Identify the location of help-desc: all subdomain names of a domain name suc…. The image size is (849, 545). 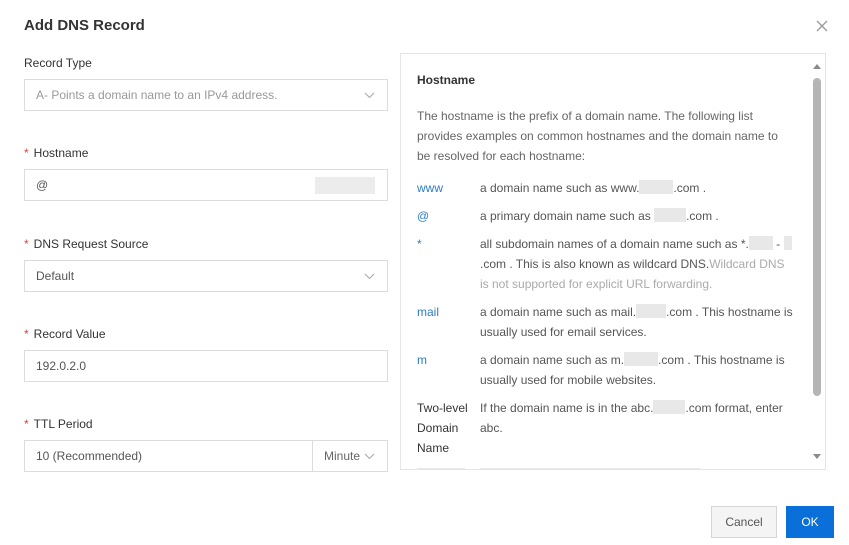
(637, 264).